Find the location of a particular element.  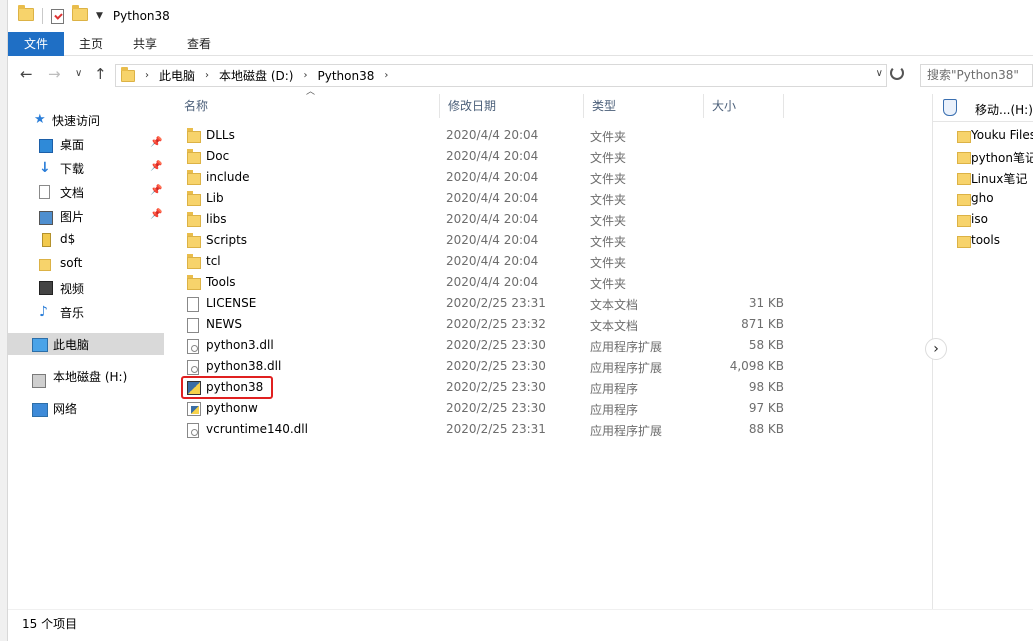

nav-local-disk-h: 本地磁盘 (H:) is located at coordinates (86, 376).